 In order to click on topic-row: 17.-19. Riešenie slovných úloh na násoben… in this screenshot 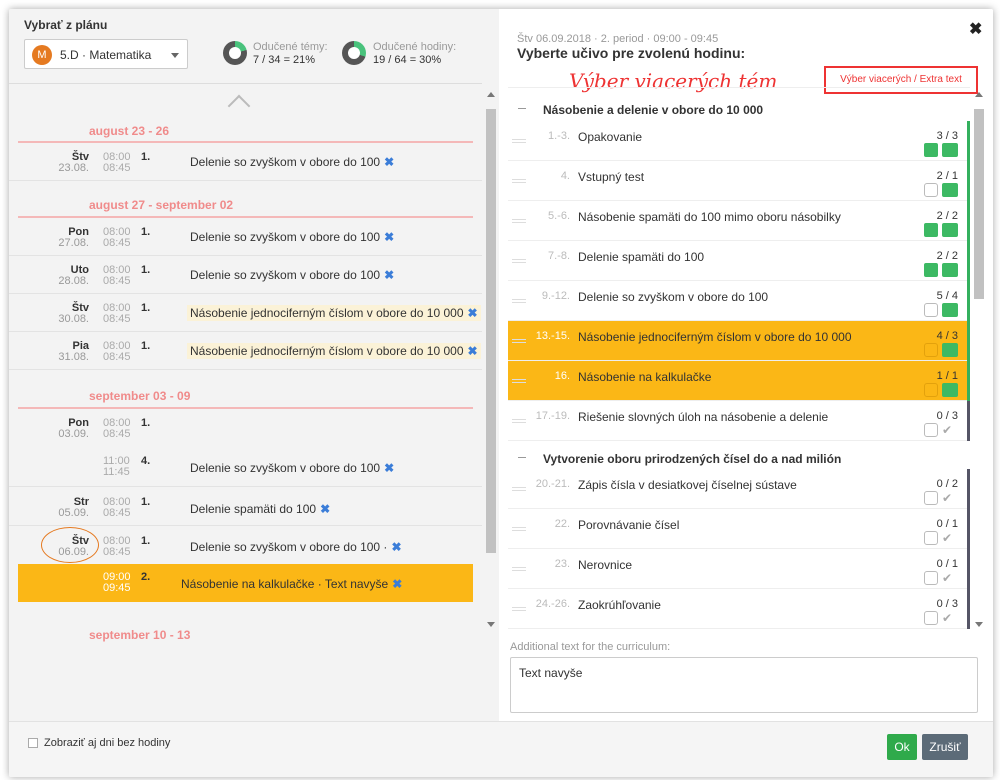, I will do `click(739, 421)`.